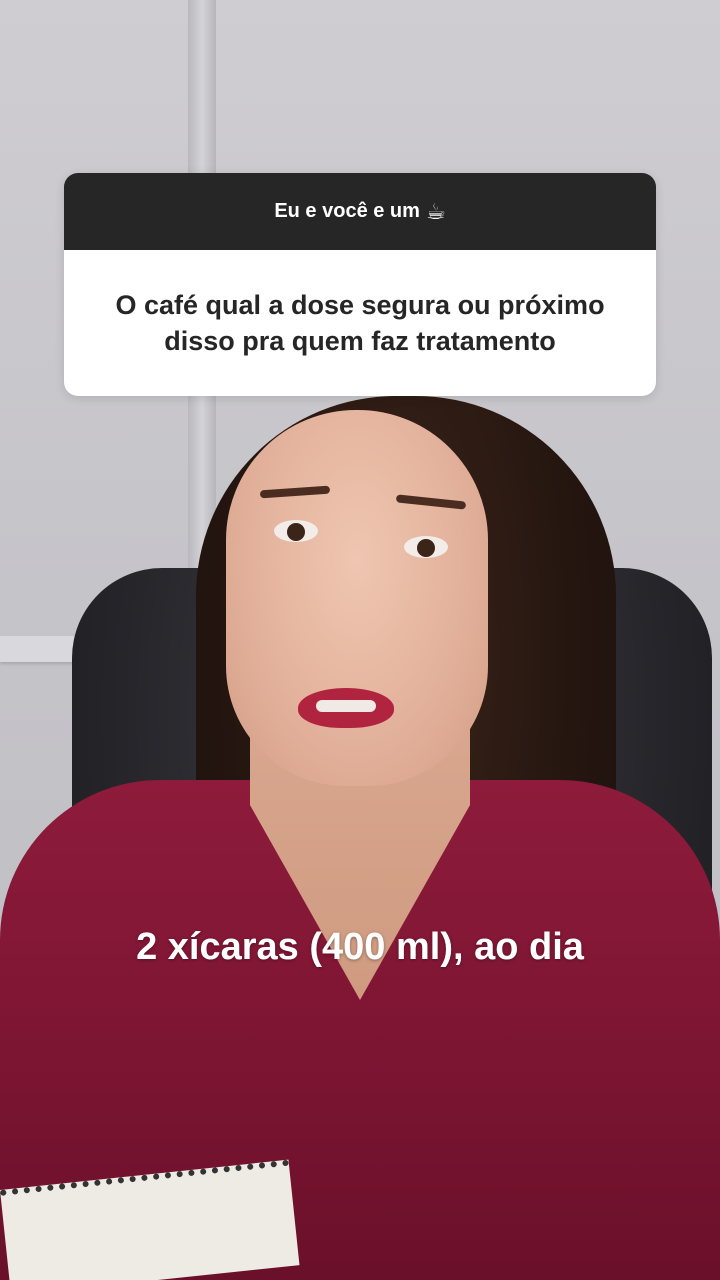  I want to click on coffee-cup-icon: ☕, so click(435, 211).